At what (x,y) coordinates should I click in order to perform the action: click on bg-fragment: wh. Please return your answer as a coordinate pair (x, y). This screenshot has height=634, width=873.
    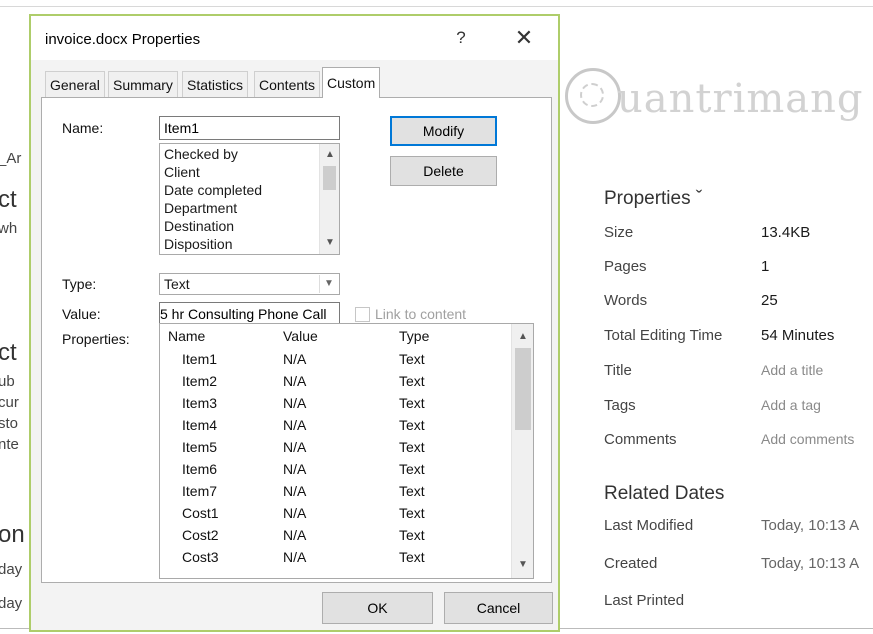
    Looking at the image, I should click on (9, 228).